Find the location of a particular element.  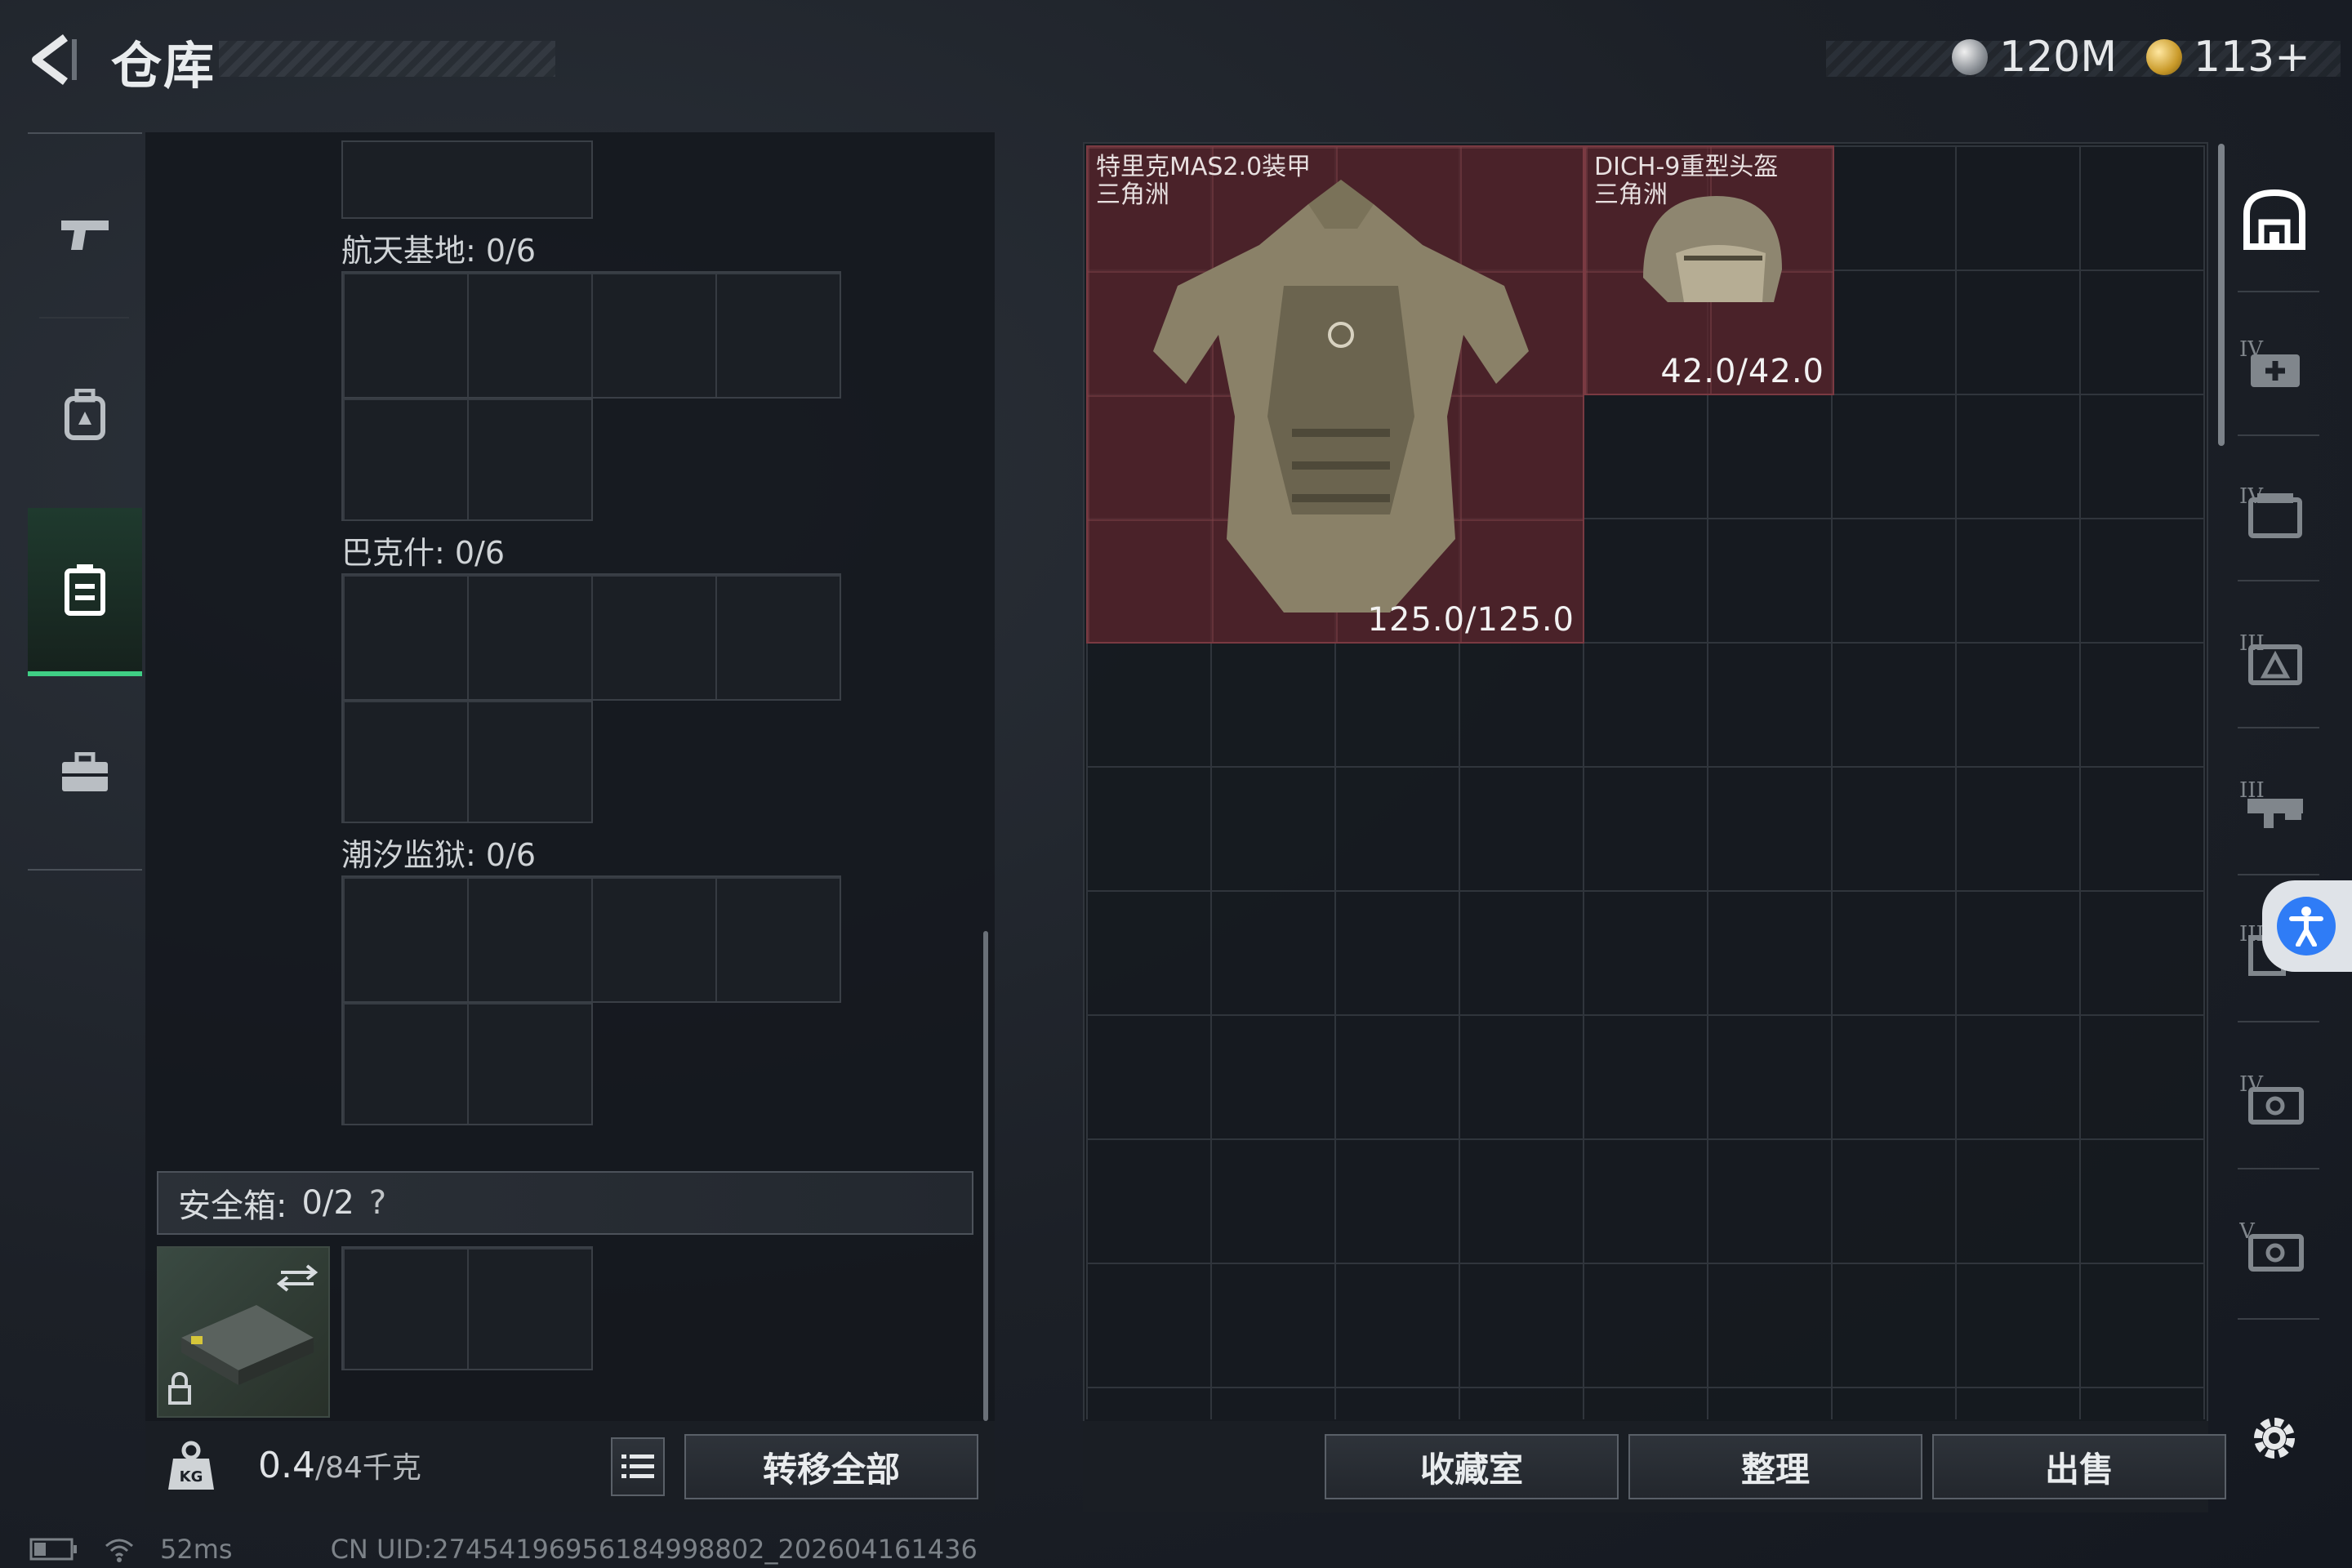

keycard-case-icon: IV is located at coordinates (2271, 1098).